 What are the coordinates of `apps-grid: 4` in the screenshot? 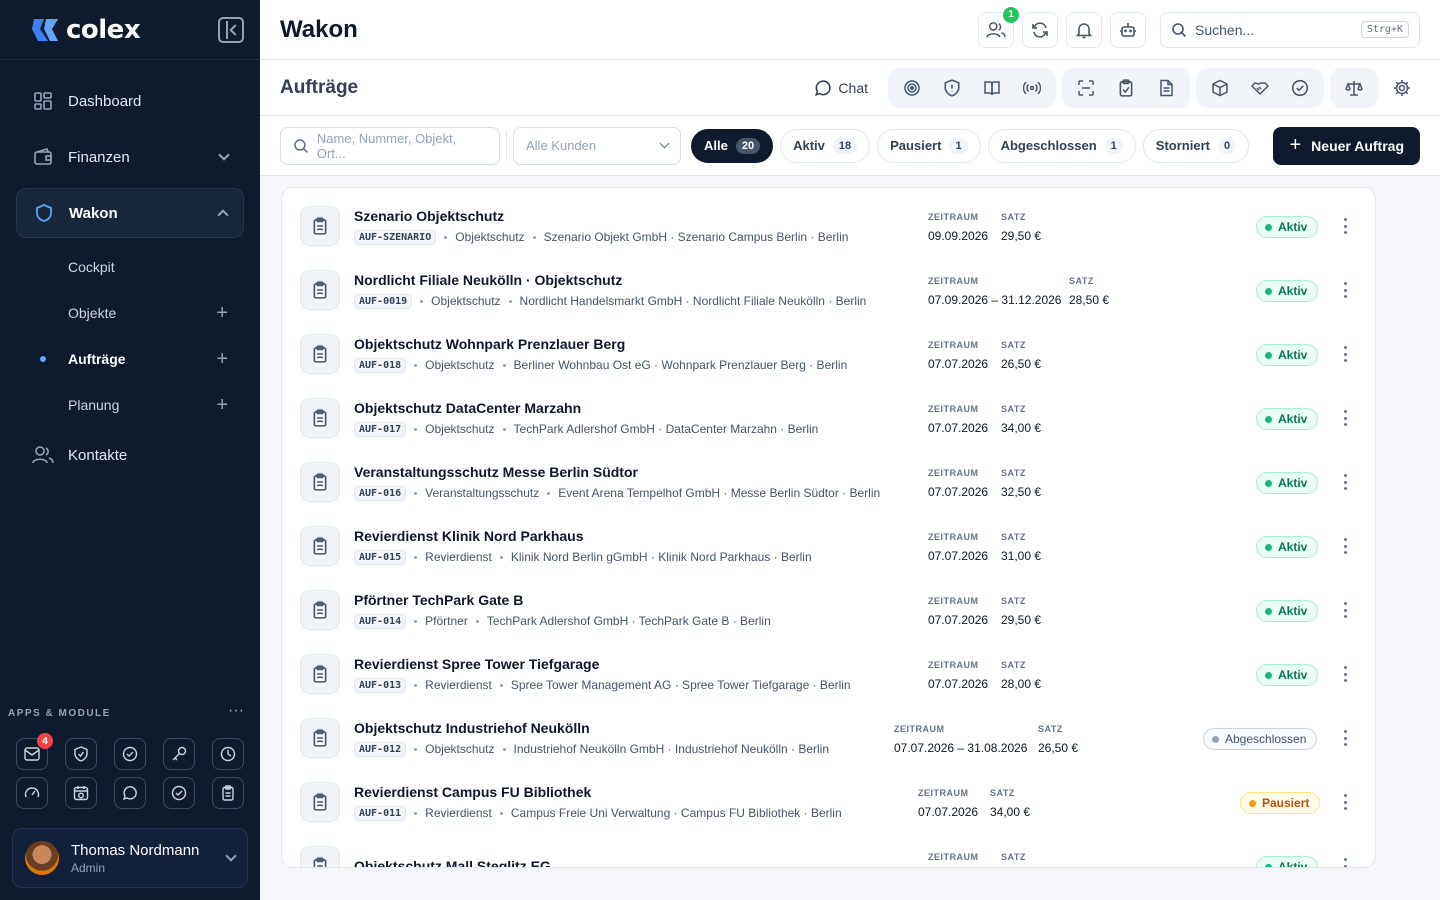 It's located at (130, 771).